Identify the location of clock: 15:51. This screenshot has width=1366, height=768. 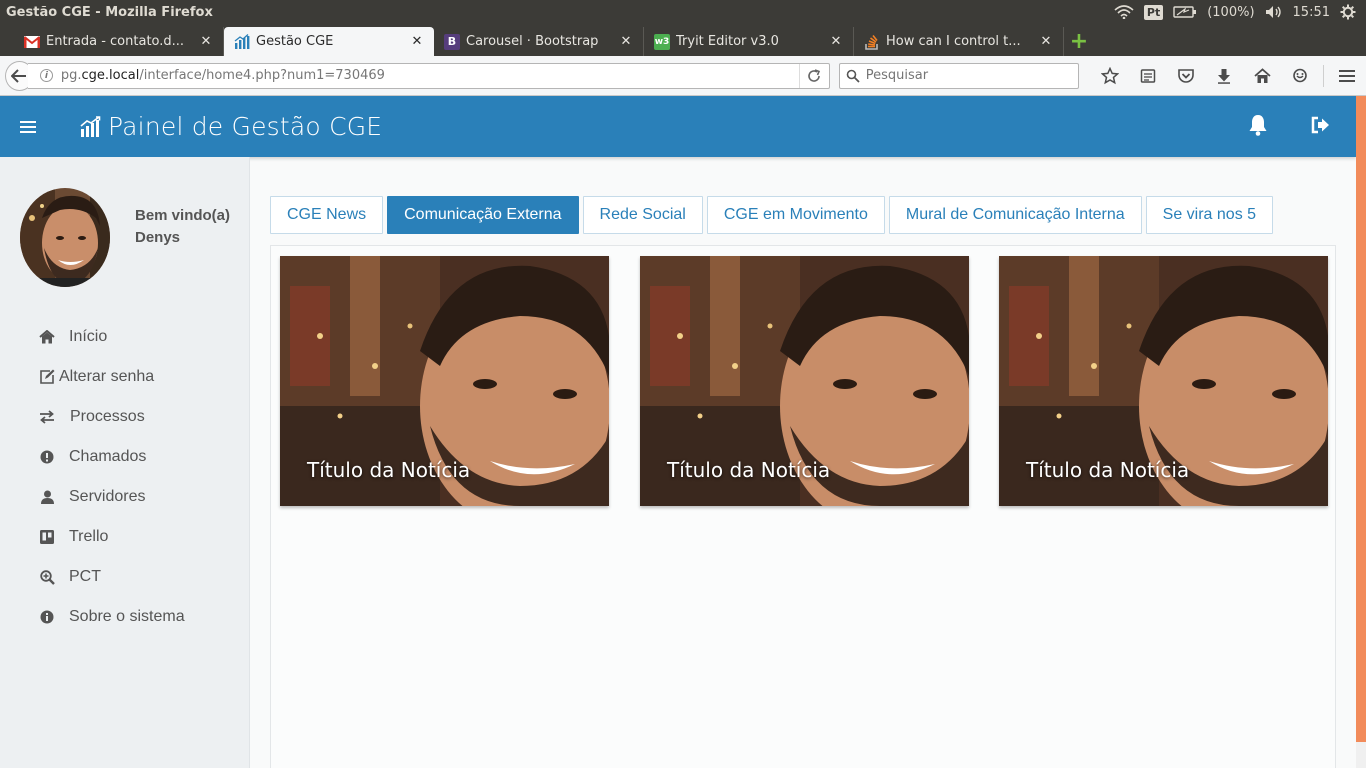
(1311, 12).